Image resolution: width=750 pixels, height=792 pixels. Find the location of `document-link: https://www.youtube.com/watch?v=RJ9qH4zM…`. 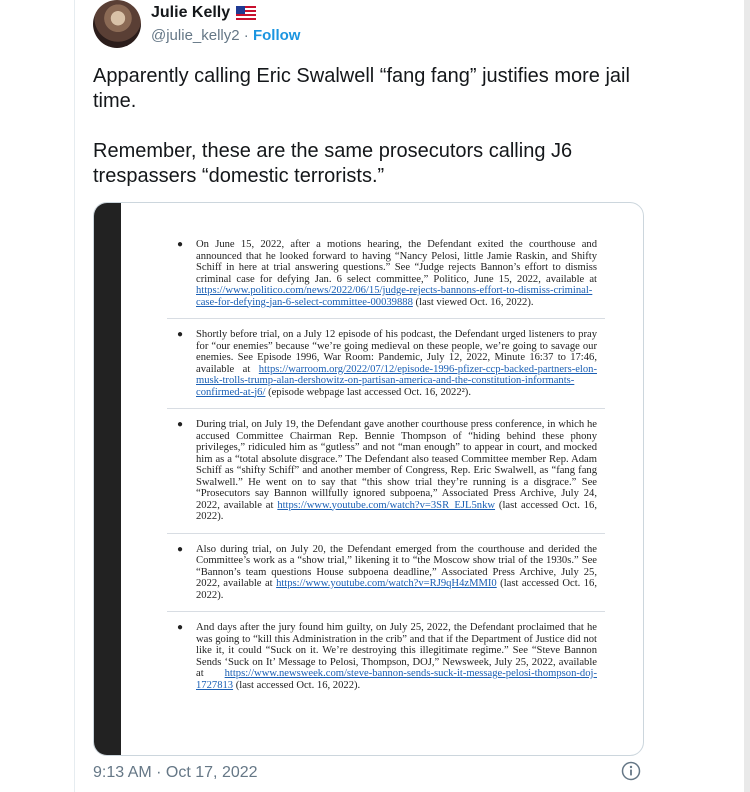

document-link: https://www.youtube.com/watch?v=RJ9qH4zM… is located at coordinates (386, 583).